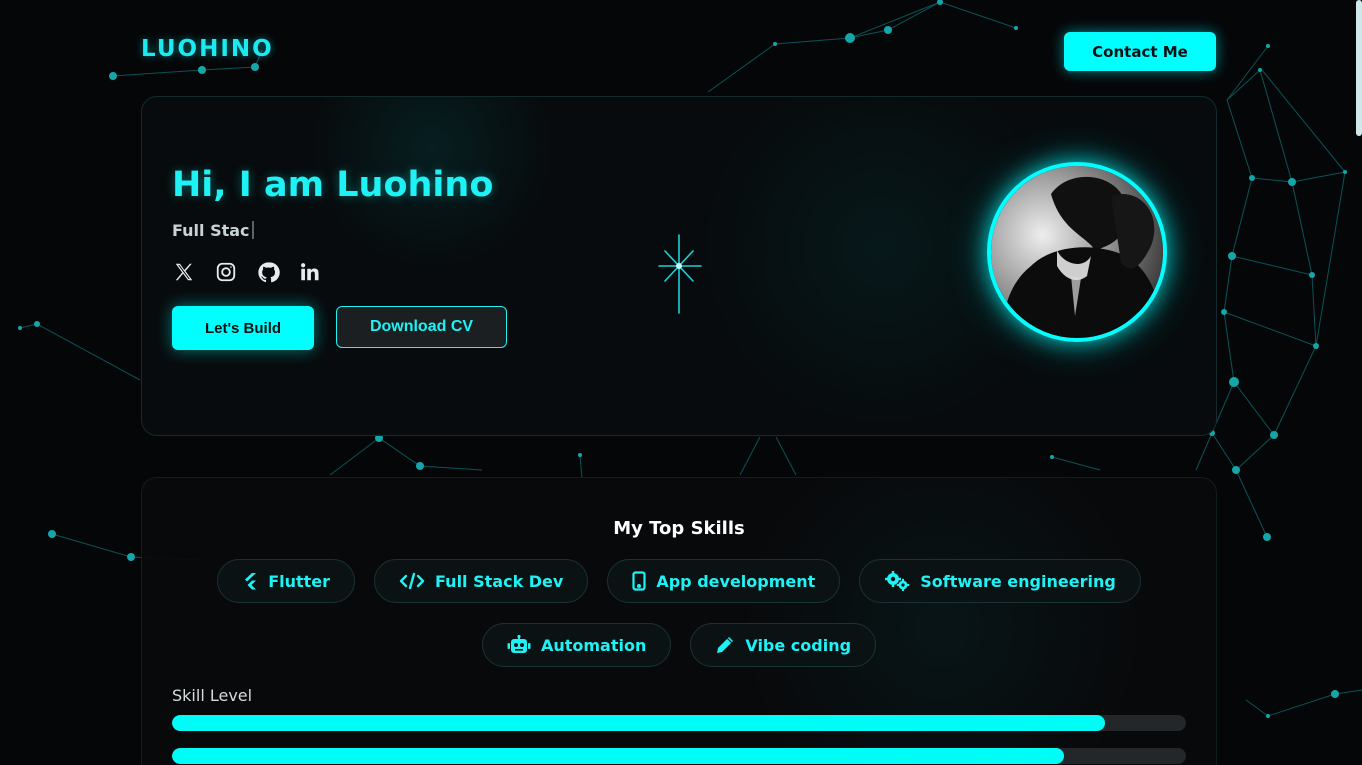  What do you see at coordinates (1018, 581) in the screenshot?
I see `skill-chip-label: Software engineering` at bounding box center [1018, 581].